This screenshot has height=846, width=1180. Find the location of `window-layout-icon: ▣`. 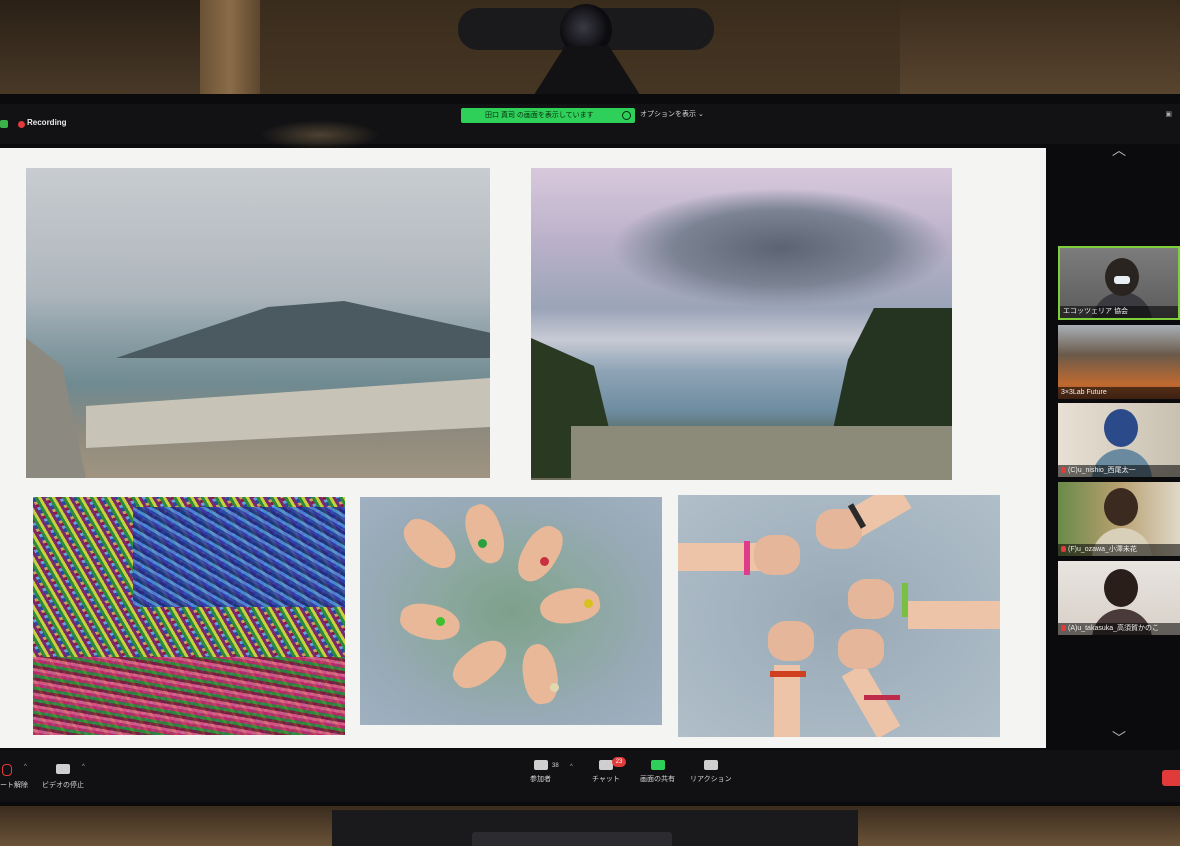

window-layout-icon: ▣ is located at coordinates (1168, 114).